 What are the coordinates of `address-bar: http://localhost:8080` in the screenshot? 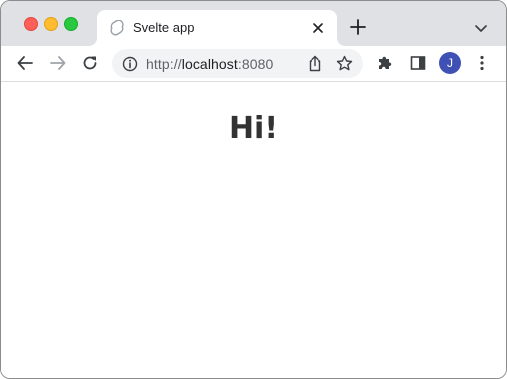 It's located at (237, 63).